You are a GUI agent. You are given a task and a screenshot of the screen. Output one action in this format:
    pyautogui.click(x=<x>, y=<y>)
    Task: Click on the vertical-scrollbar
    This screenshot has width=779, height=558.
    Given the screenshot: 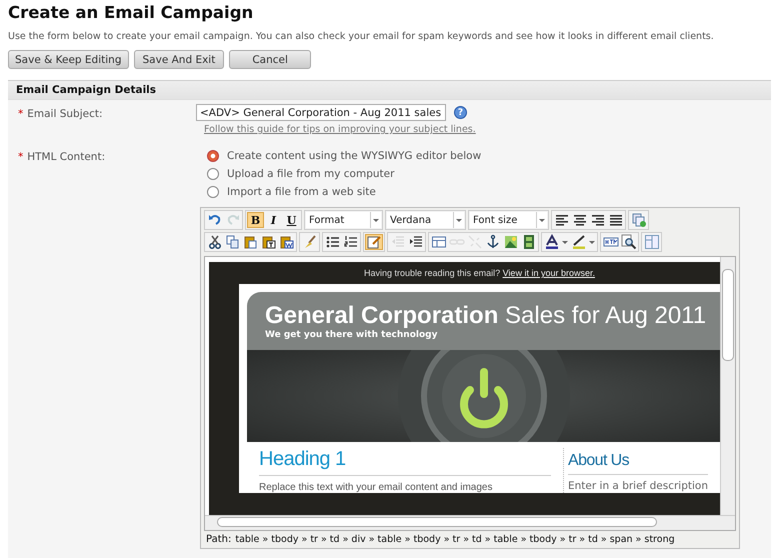 What is the action you would take?
    pyautogui.click(x=727, y=386)
    